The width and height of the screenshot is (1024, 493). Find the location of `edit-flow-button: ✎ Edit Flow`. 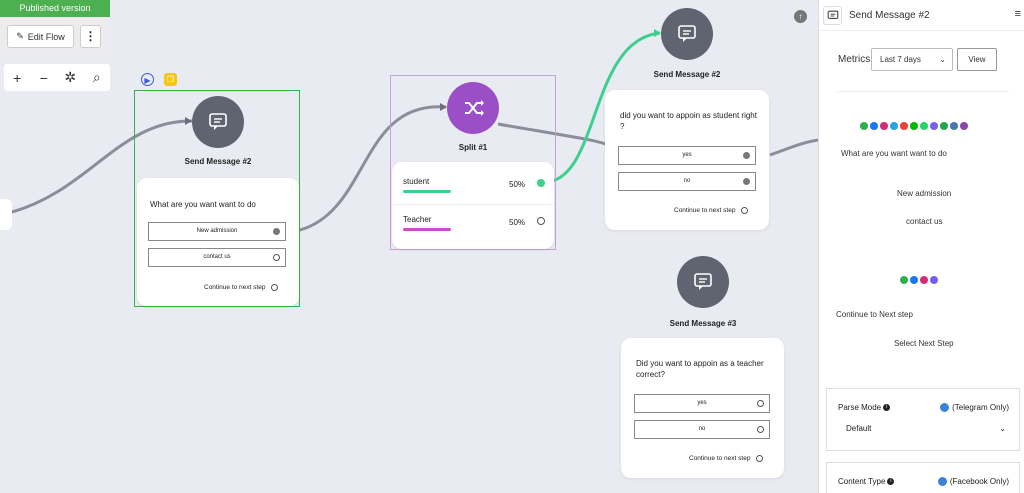

edit-flow-button: ✎ Edit Flow is located at coordinates (40, 36).